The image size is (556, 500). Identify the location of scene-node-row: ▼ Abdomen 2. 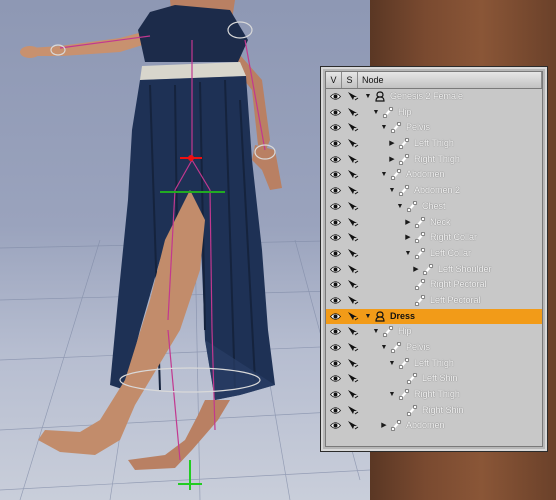
(434, 191).